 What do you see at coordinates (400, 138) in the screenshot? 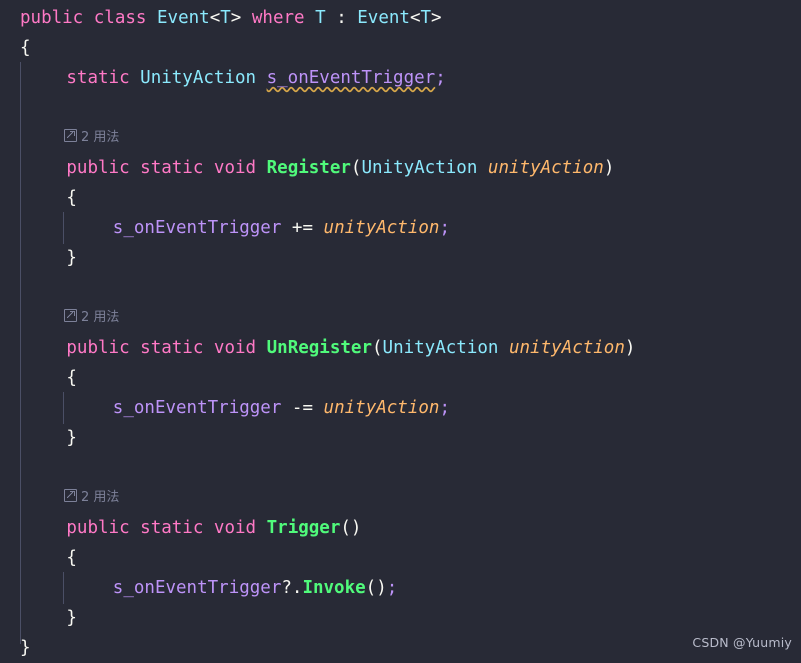
I see `codelens-usages-5: 2 用法` at bounding box center [400, 138].